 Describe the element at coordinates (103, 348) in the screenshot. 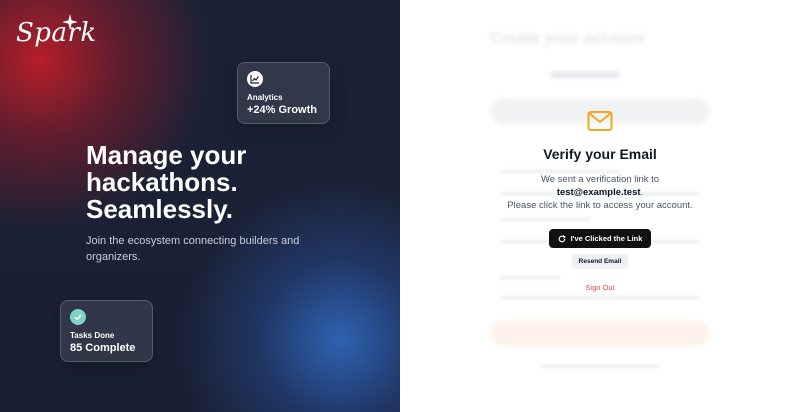

I see `tasks-value: 85 Complete` at that location.